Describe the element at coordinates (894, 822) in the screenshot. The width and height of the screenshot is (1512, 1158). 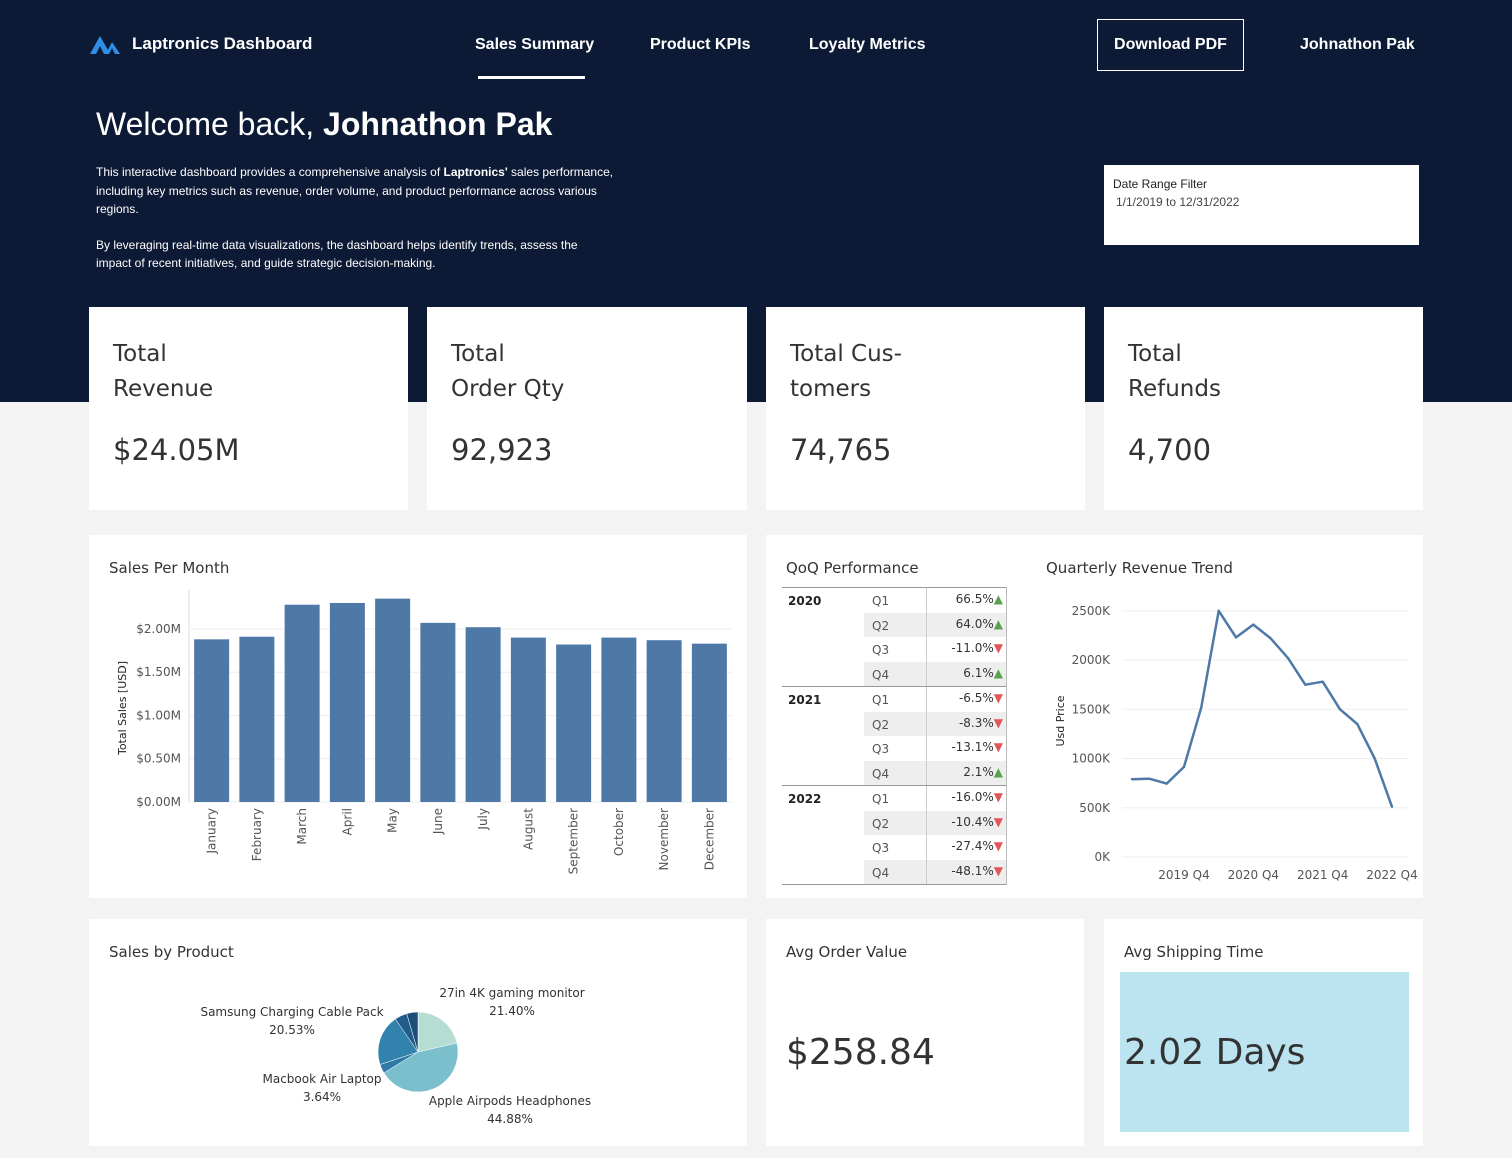
I see `table-row: Q2 -10.4%▼` at that location.